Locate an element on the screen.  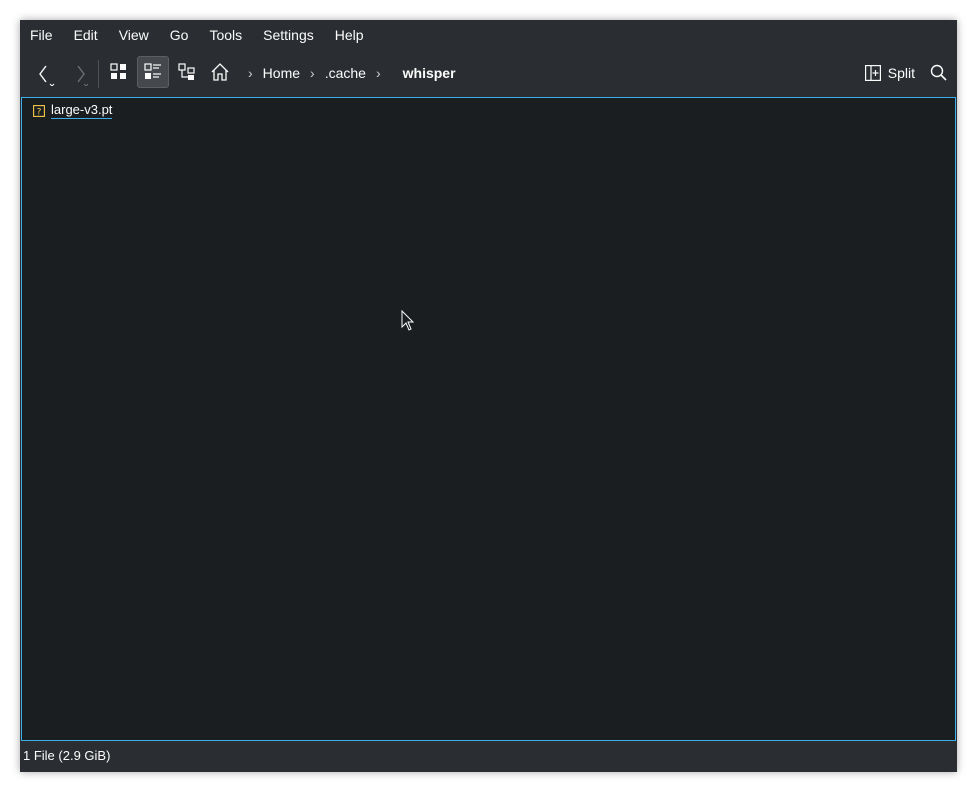
toolbar: › Home › .cache › whisper Split is located at coordinates (488, 73).